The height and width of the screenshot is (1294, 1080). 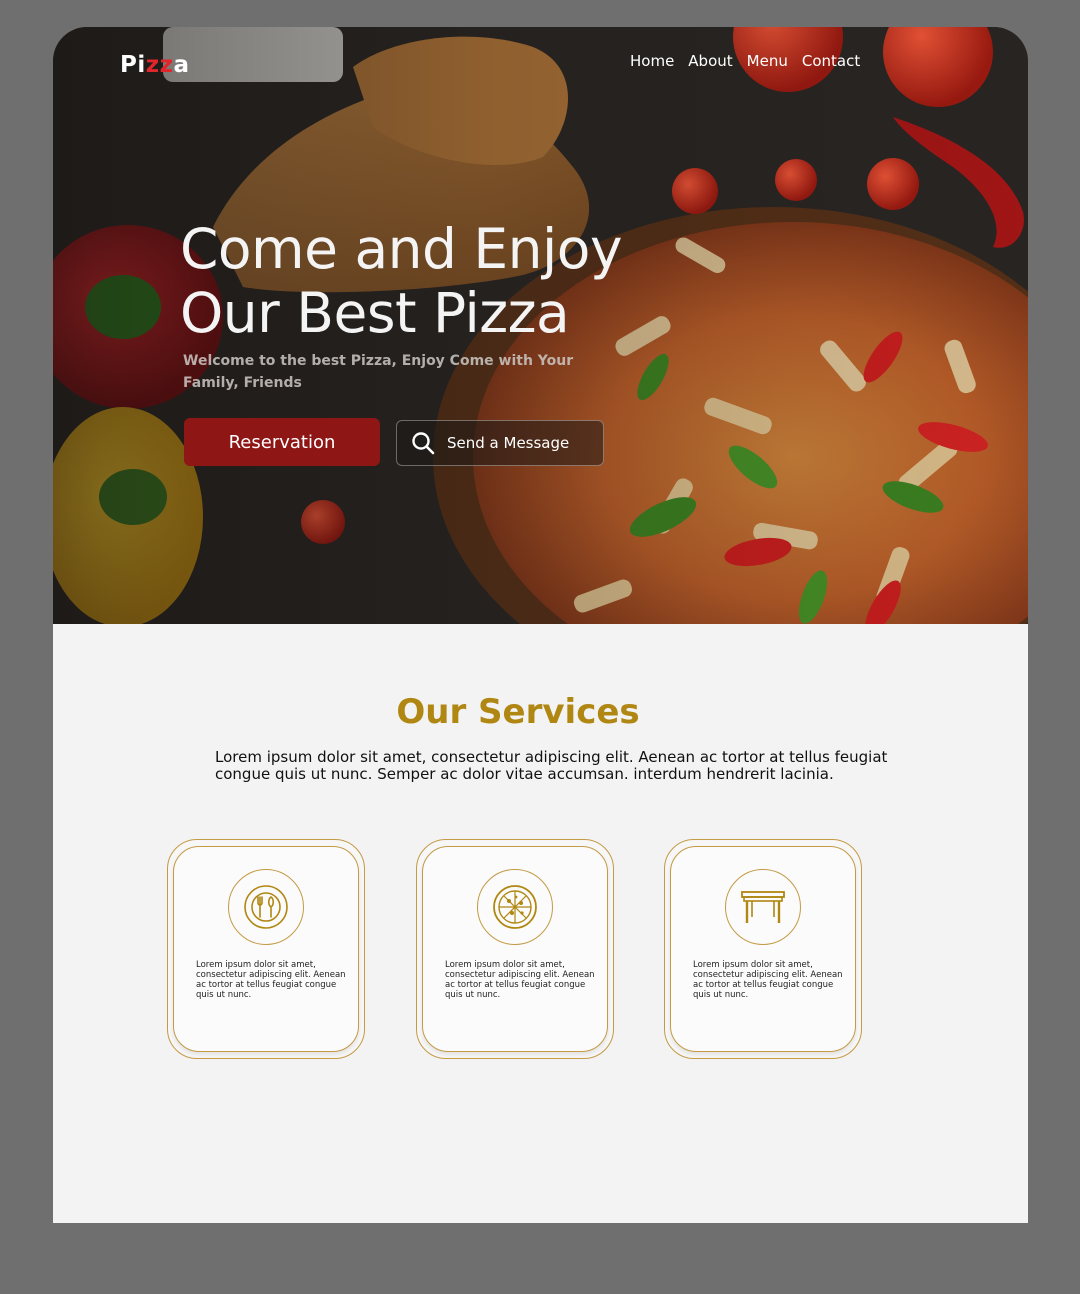 I want to click on main-nav: Home About Menu Contact, so click(x=752, y=61).